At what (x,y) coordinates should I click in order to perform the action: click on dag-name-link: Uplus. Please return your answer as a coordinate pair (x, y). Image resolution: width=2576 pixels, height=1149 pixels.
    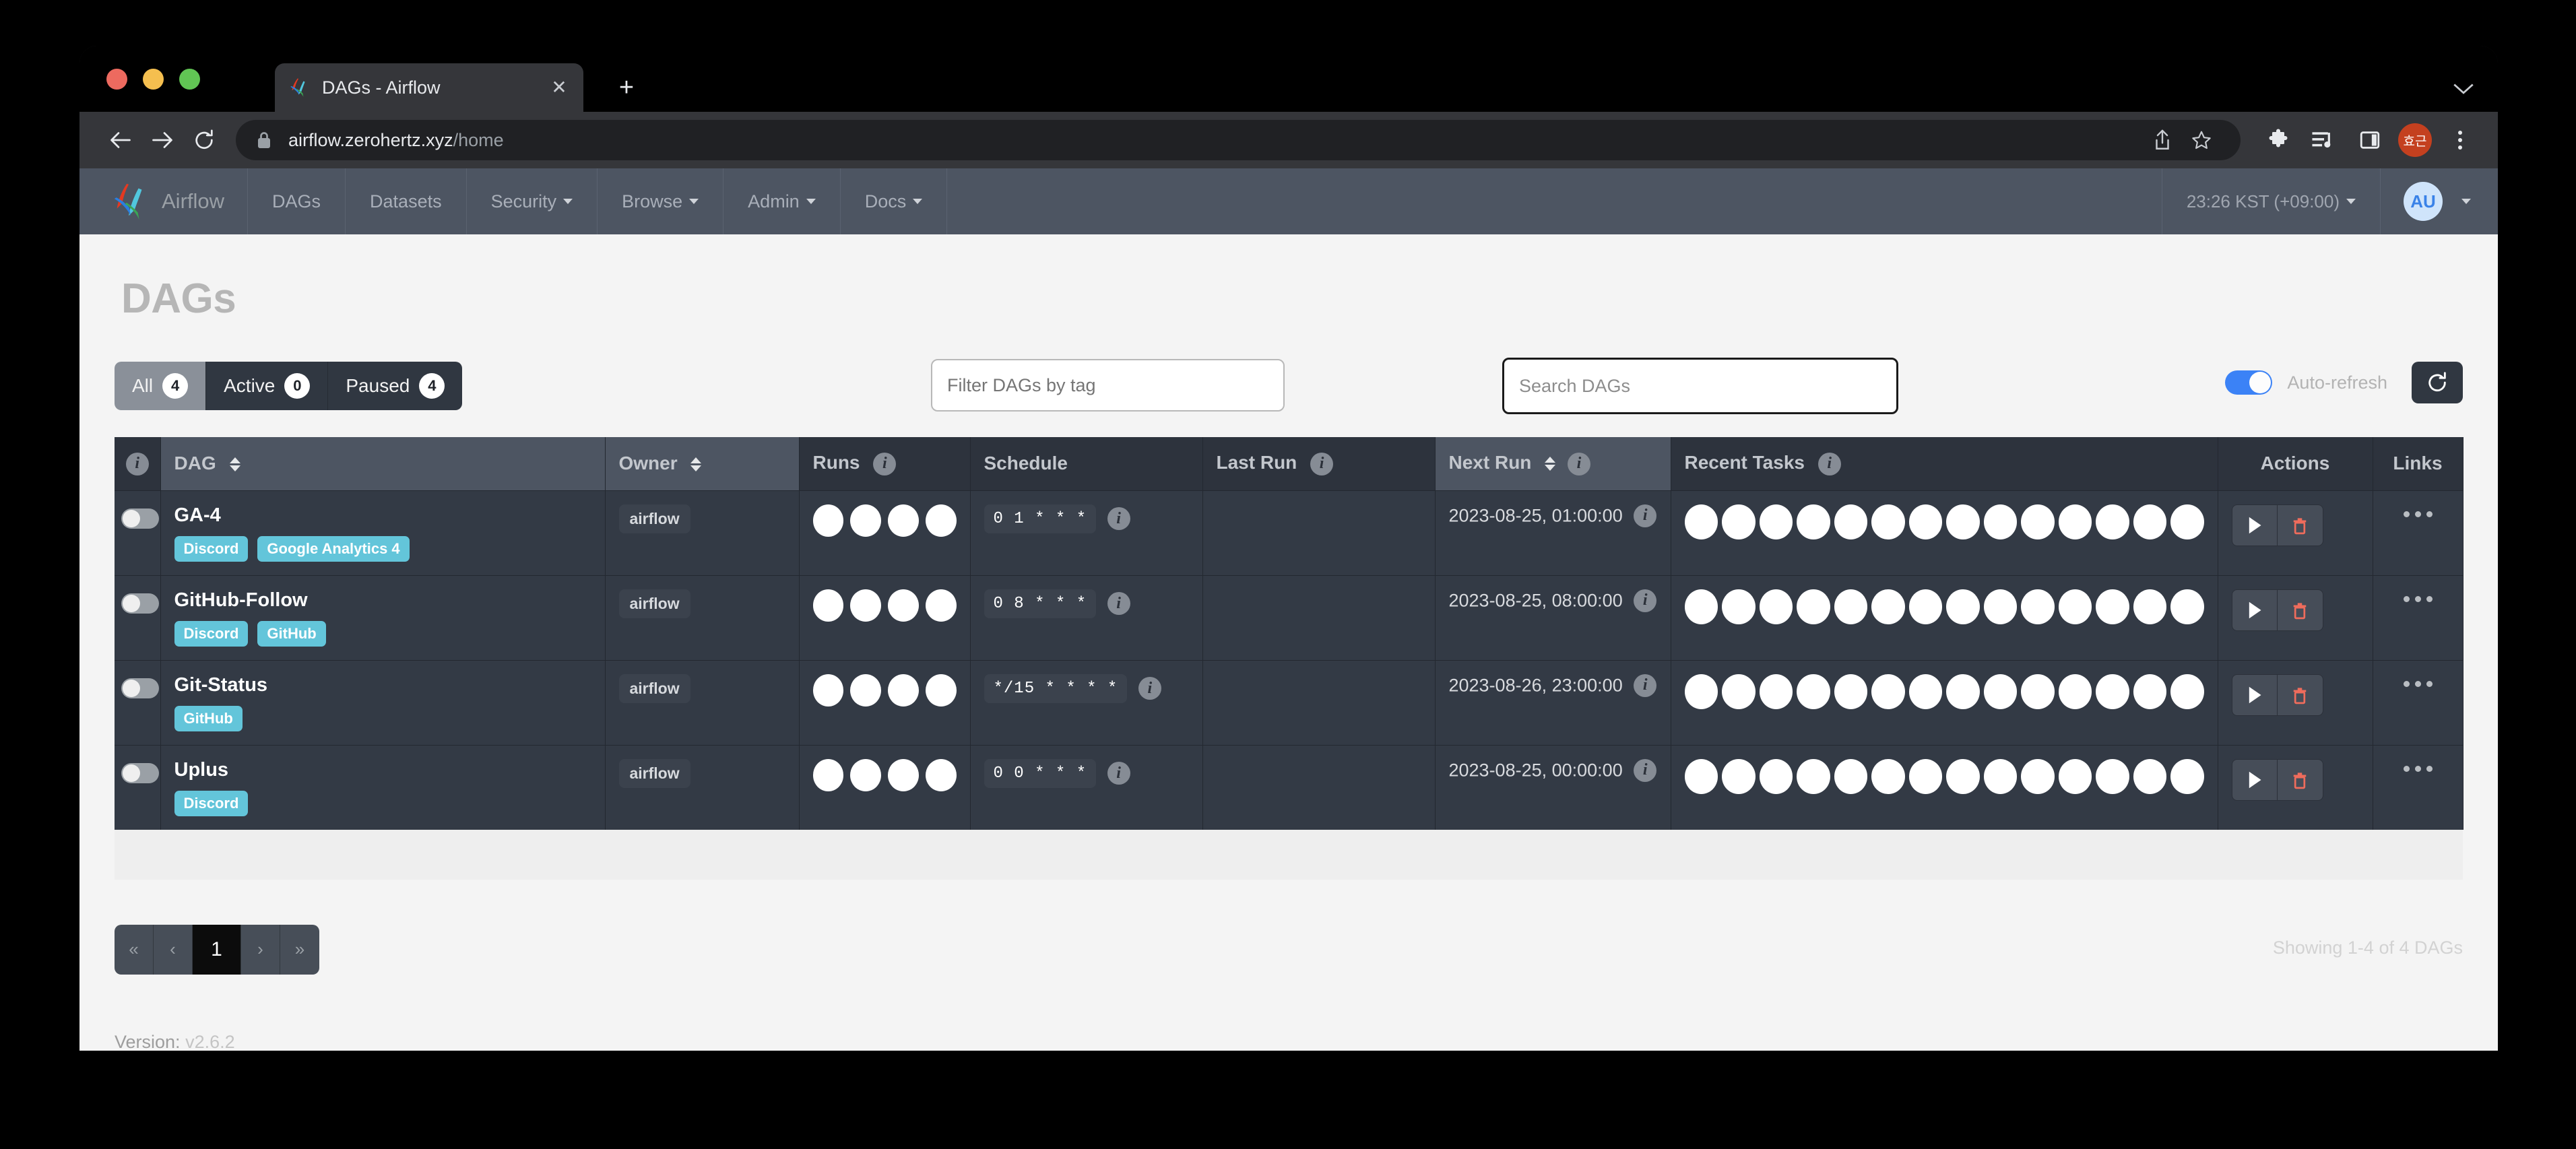
    Looking at the image, I should click on (382, 770).